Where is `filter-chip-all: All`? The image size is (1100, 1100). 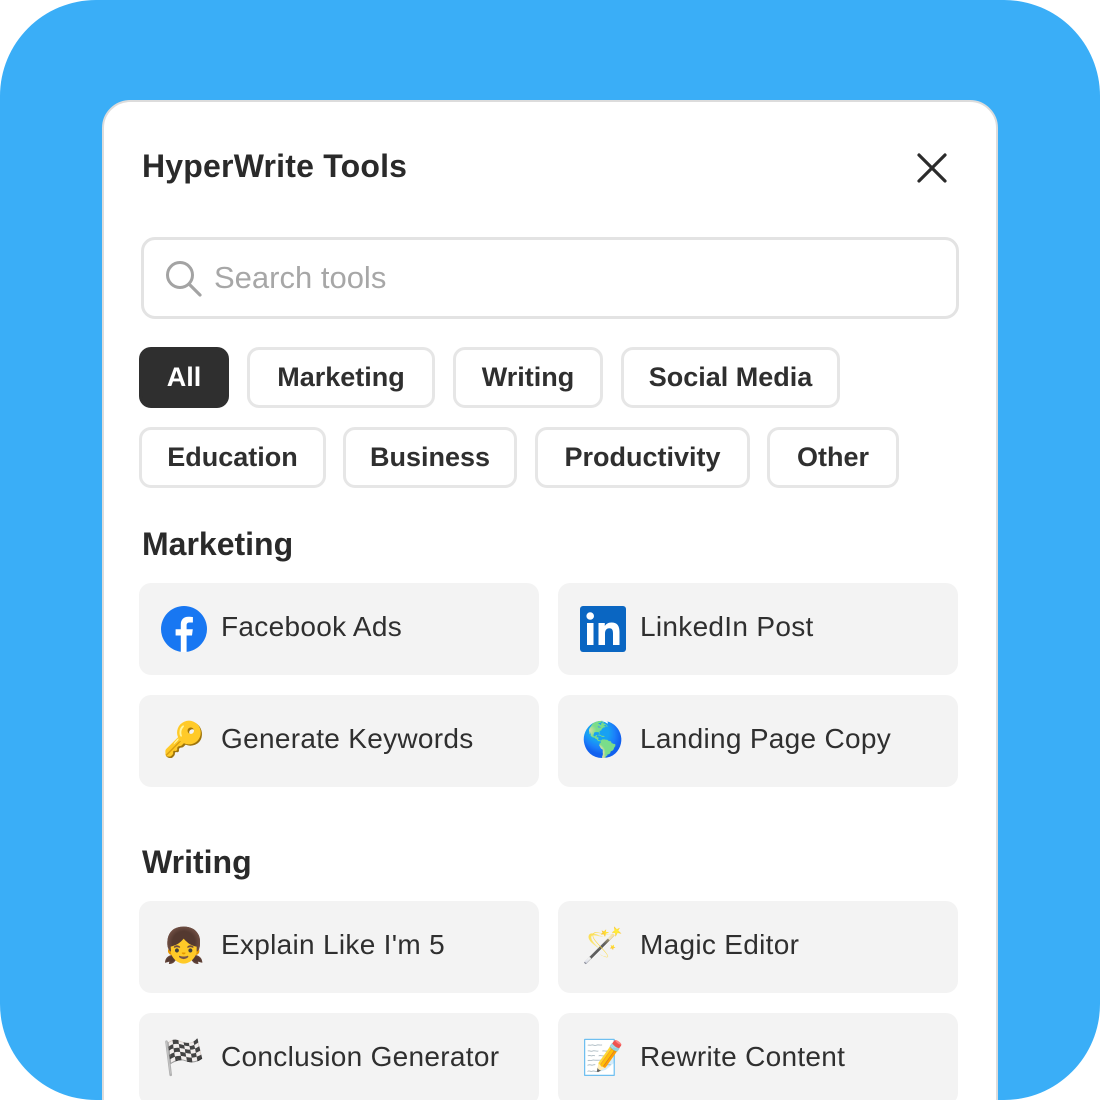
filter-chip-all: All is located at coordinates (184, 377).